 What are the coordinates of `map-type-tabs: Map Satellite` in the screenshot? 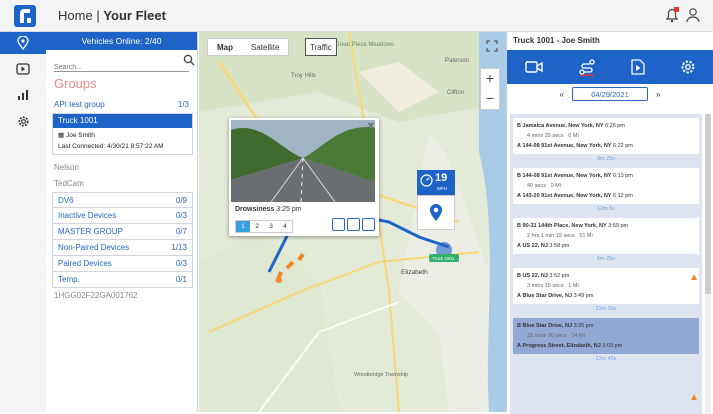 It's located at (248, 47).